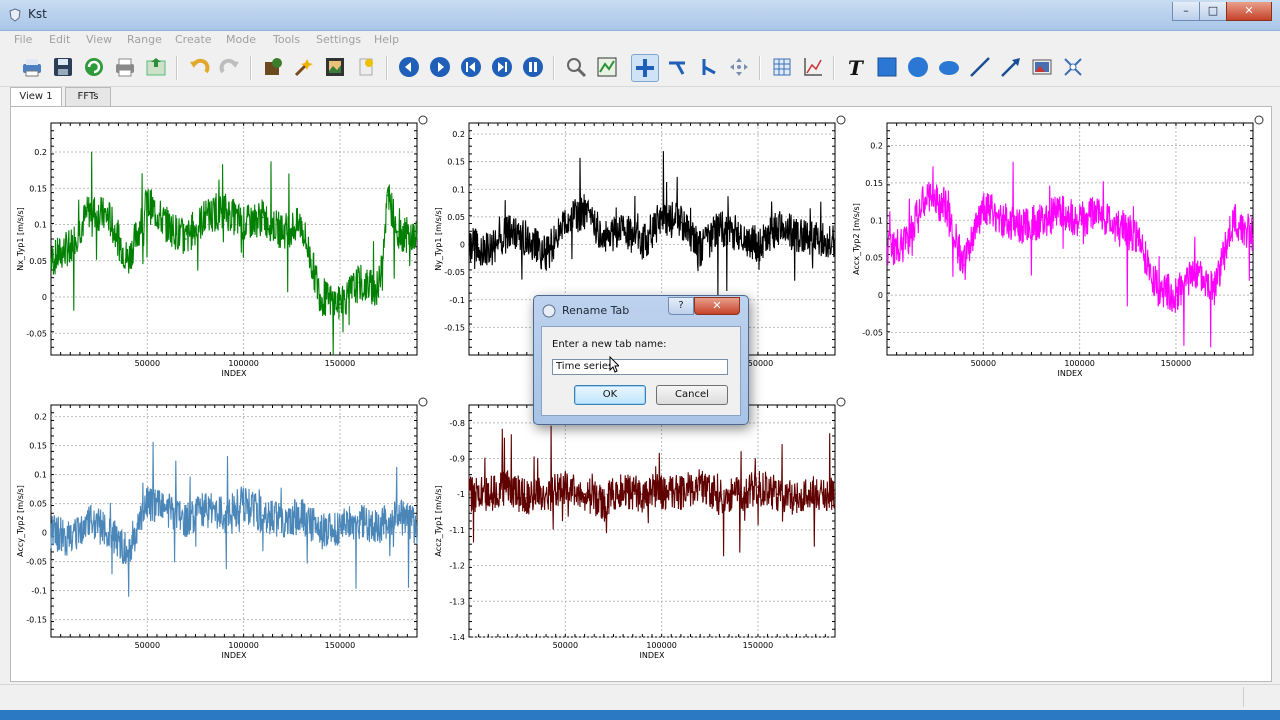  Describe the element at coordinates (692, 395) in the screenshot. I see `cancel-button: Cancel` at that location.